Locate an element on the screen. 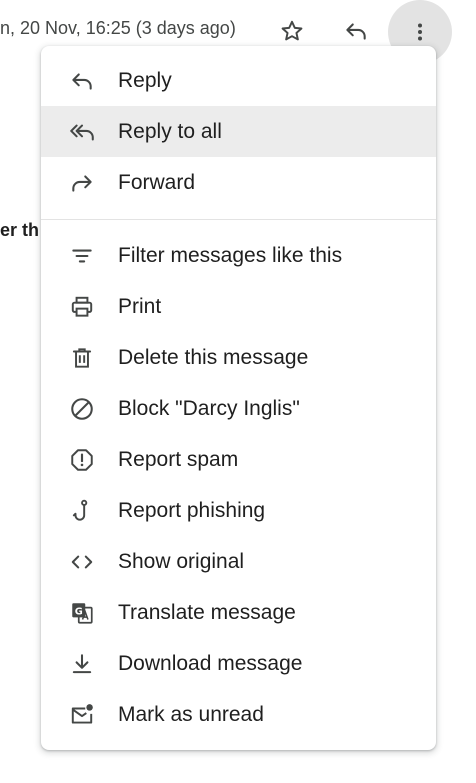 Image resolution: width=476 pixels, height=783 pixels. reply-button is located at coordinates (356, 31).